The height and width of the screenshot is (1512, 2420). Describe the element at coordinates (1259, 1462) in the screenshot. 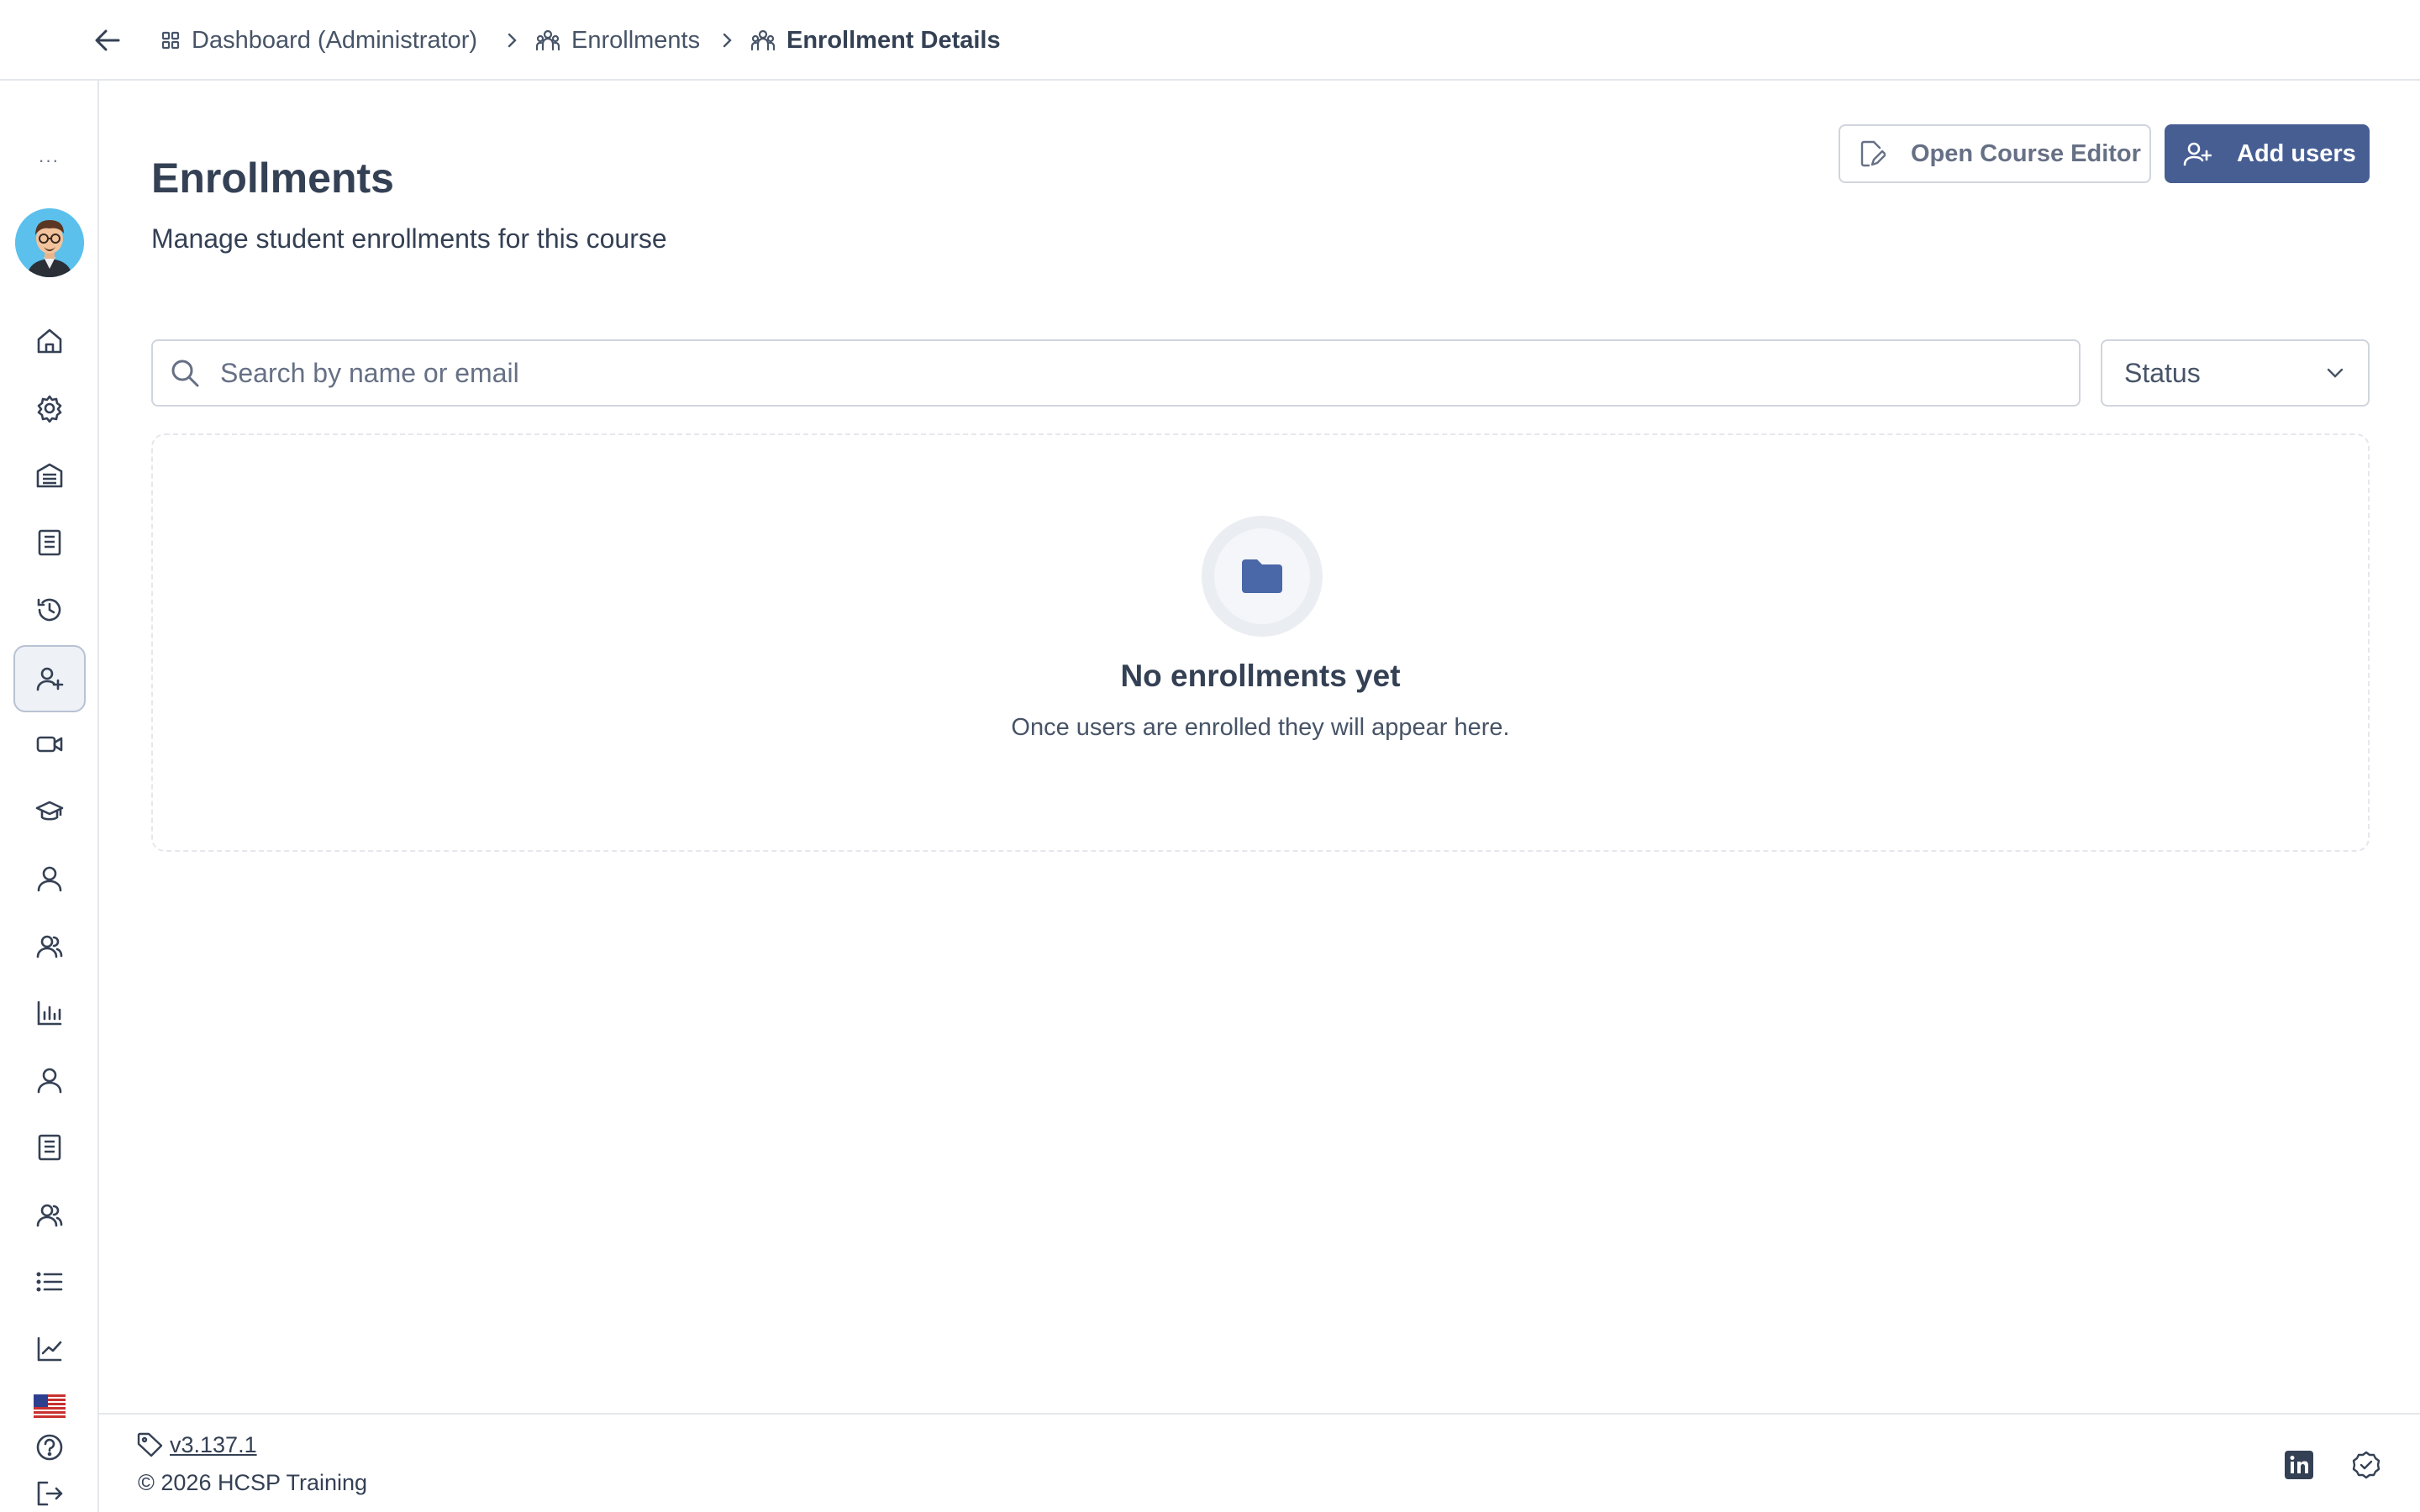

I see `footer: v3.137.1 © 2026 HCSP Training` at that location.